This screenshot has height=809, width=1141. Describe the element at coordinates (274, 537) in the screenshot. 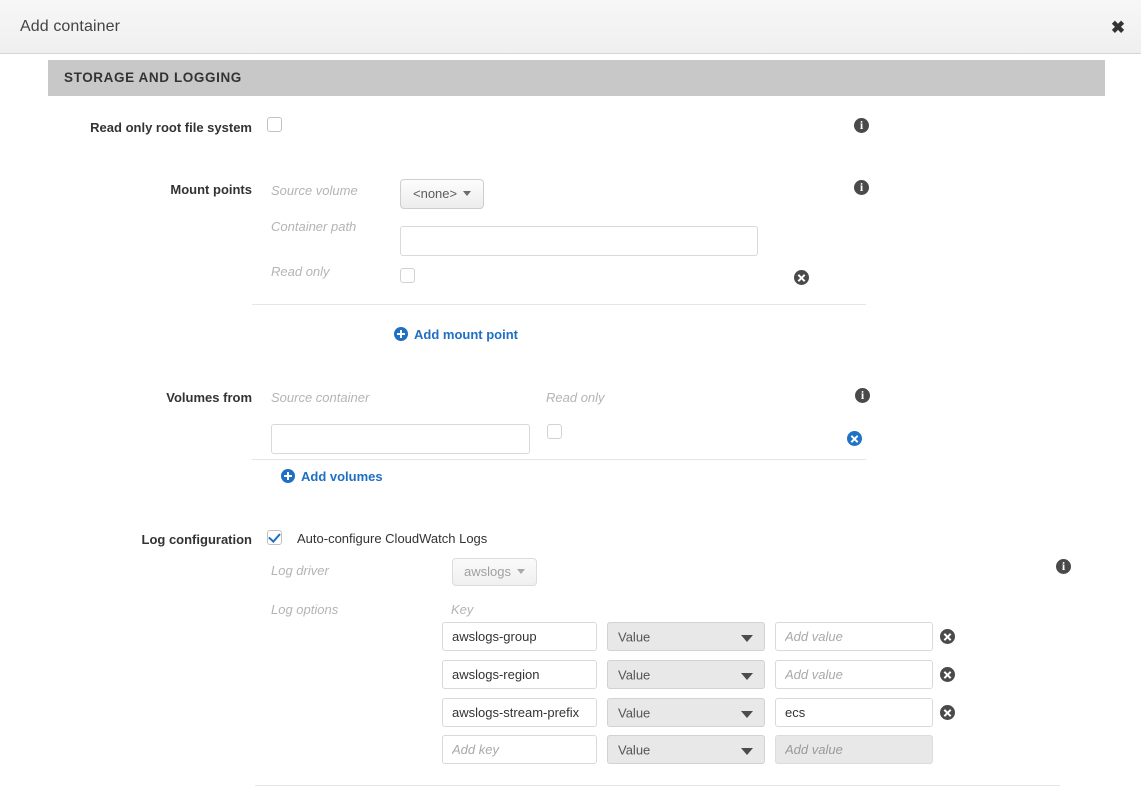

I see `auto-configure-cloudwatch-logs-checkbox` at that location.